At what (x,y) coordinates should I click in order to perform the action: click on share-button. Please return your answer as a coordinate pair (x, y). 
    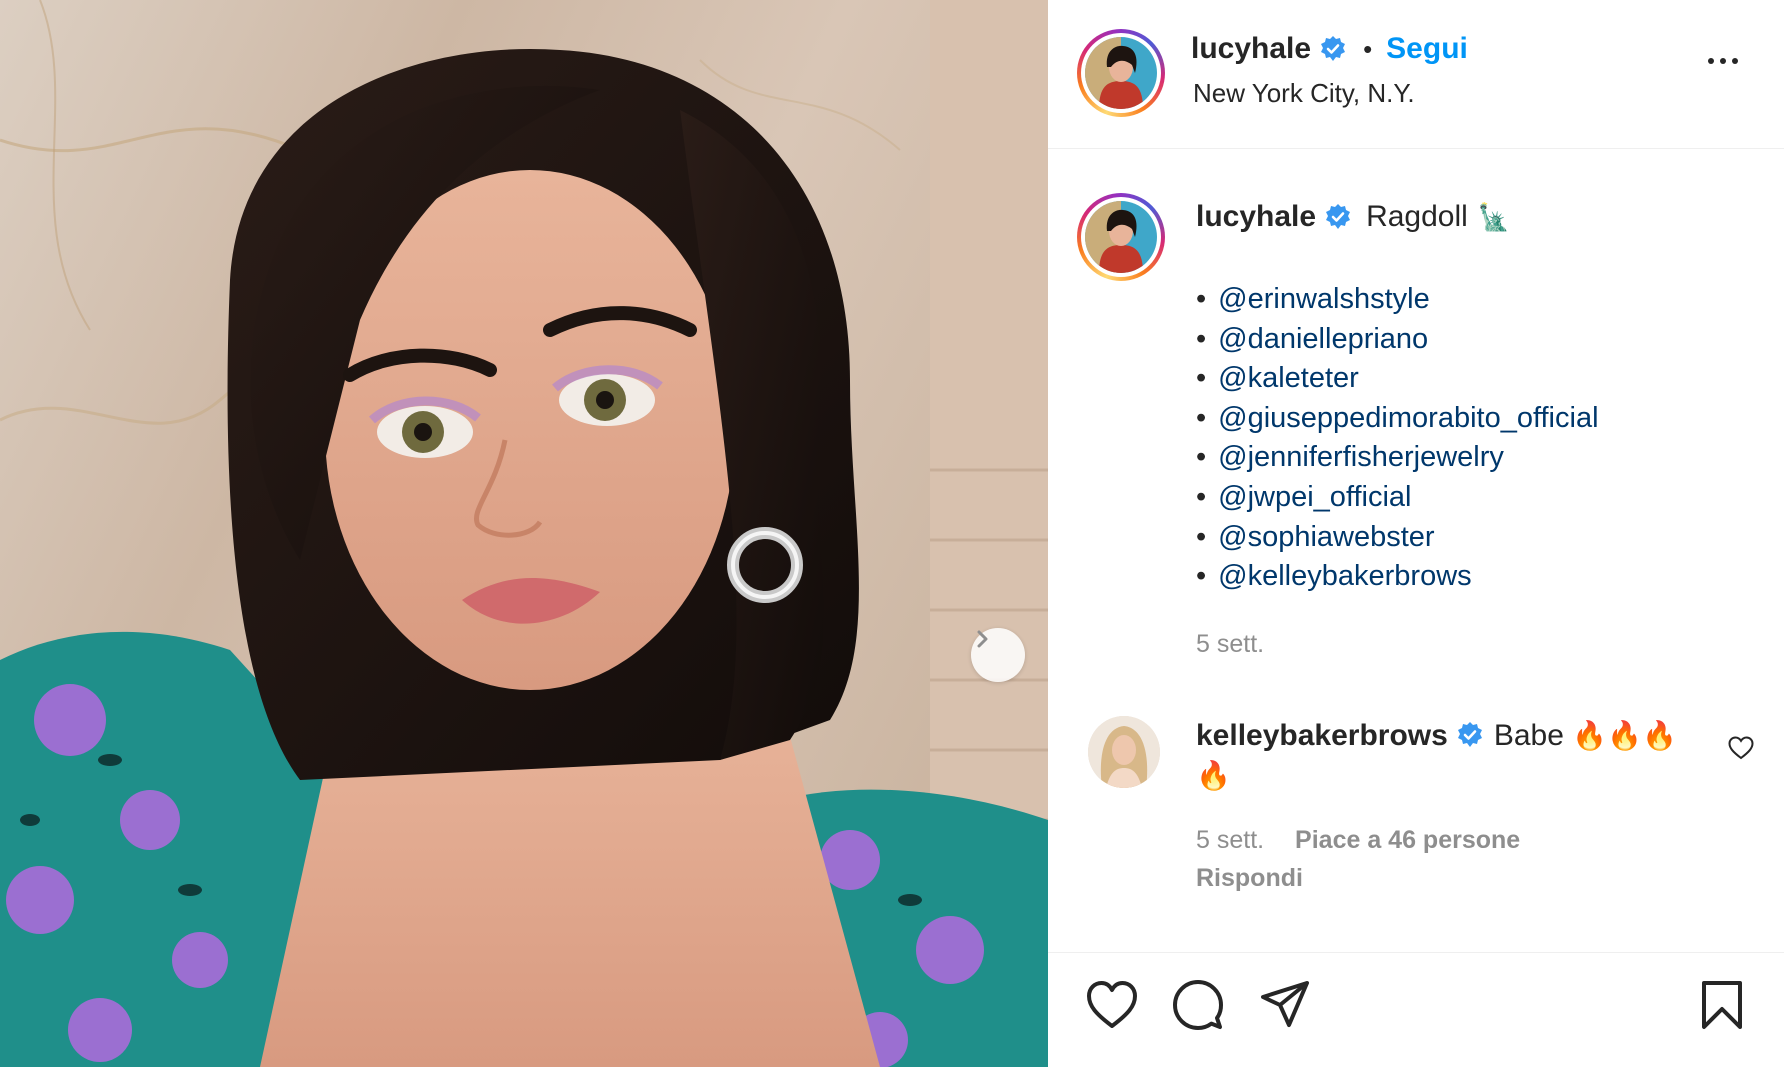
    Looking at the image, I should click on (1285, 1007).